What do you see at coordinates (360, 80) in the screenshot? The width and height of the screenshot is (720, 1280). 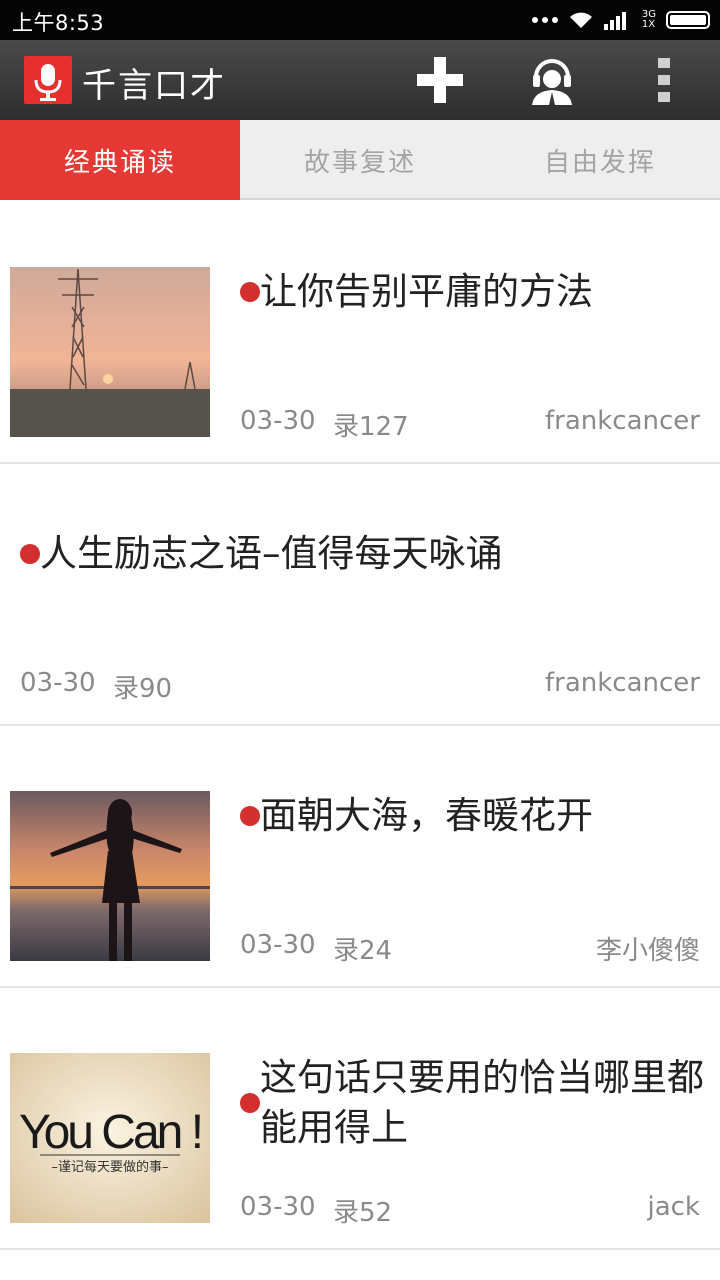 I see `app-bar: 千言口才` at bounding box center [360, 80].